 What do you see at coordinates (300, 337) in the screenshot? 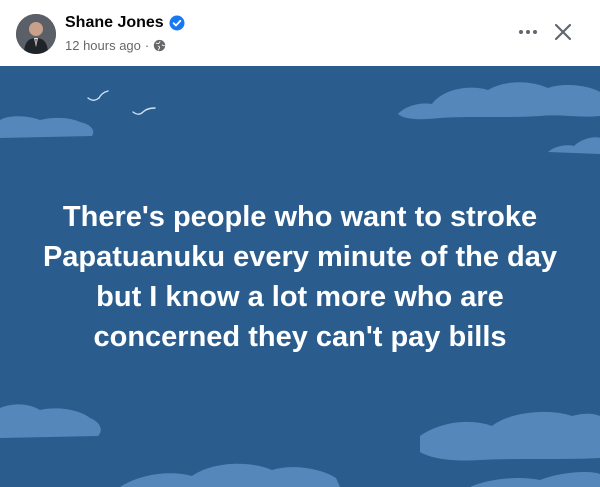
I see `post-text-line: concerned they can't pay bills` at bounding box center [300, 337].